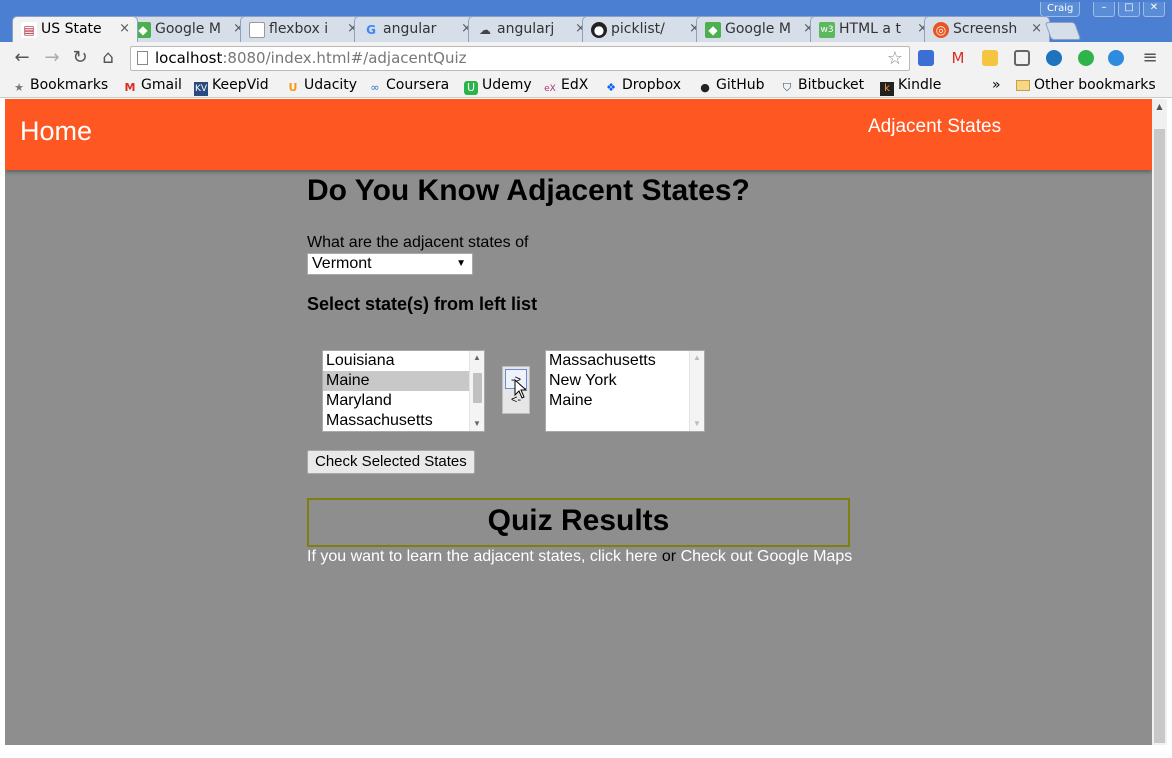  Describe the element at coordinates (645, 29) in the screenshot. I see `tab-picklist: ● picklist/ ×` at that location.